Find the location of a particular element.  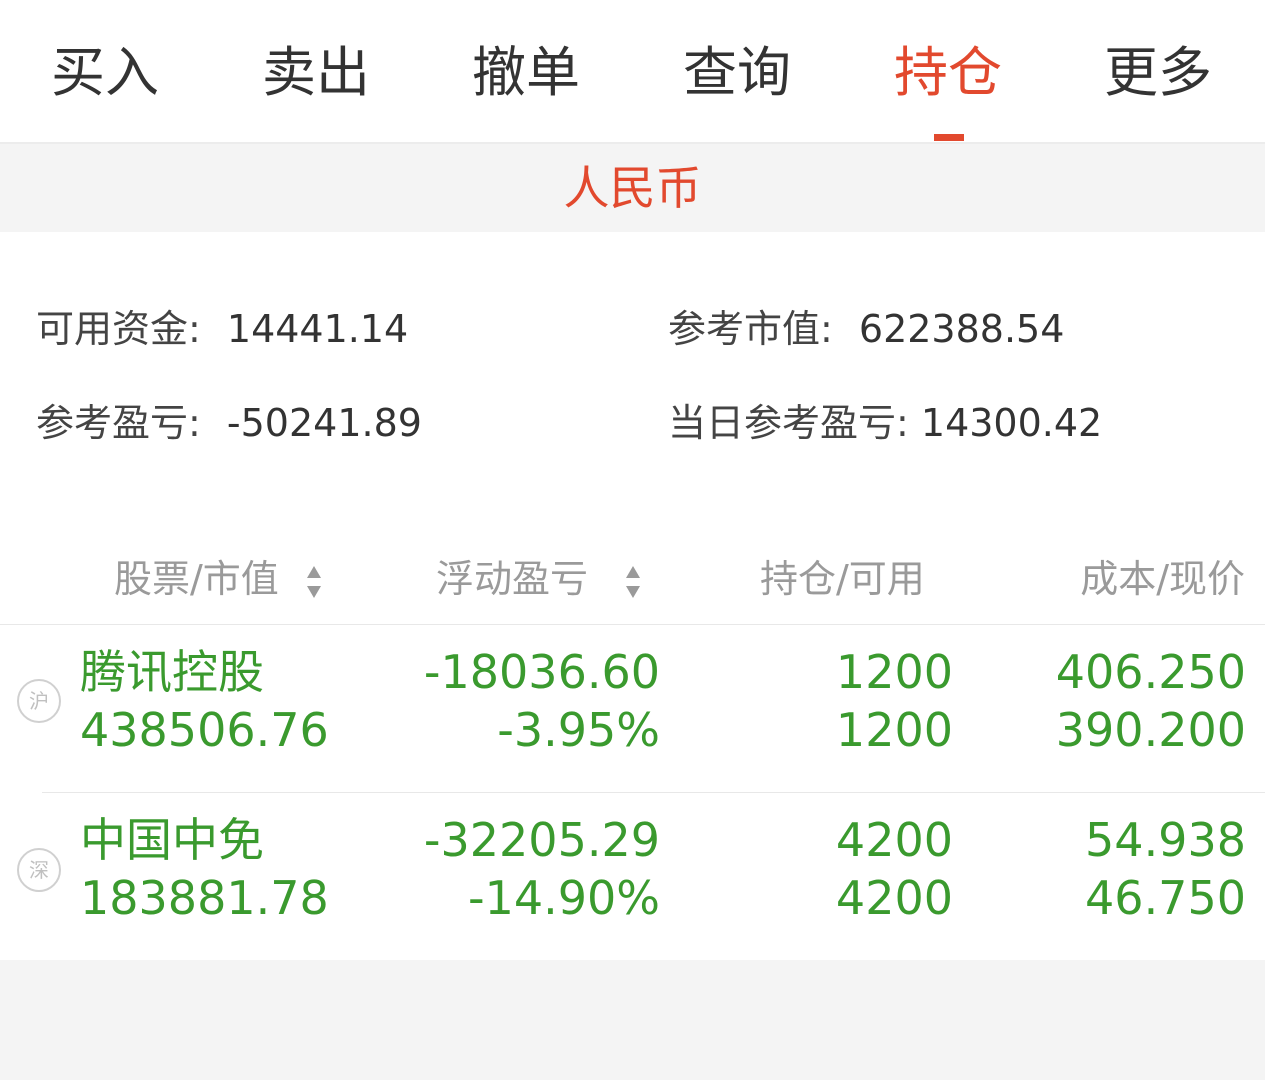

column-header-cost-price: 成本/现价 is located at coordinates (1162, 579).